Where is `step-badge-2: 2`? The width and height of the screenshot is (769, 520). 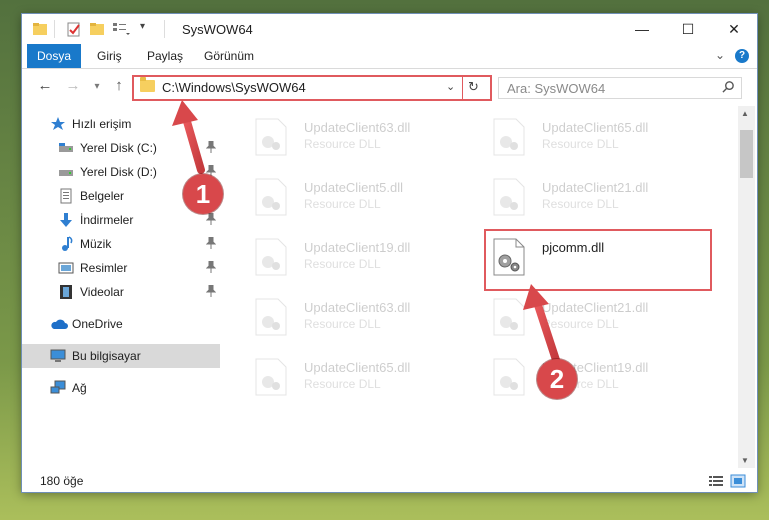 step-badge-2: 2 is located at coordinates (557, 379).